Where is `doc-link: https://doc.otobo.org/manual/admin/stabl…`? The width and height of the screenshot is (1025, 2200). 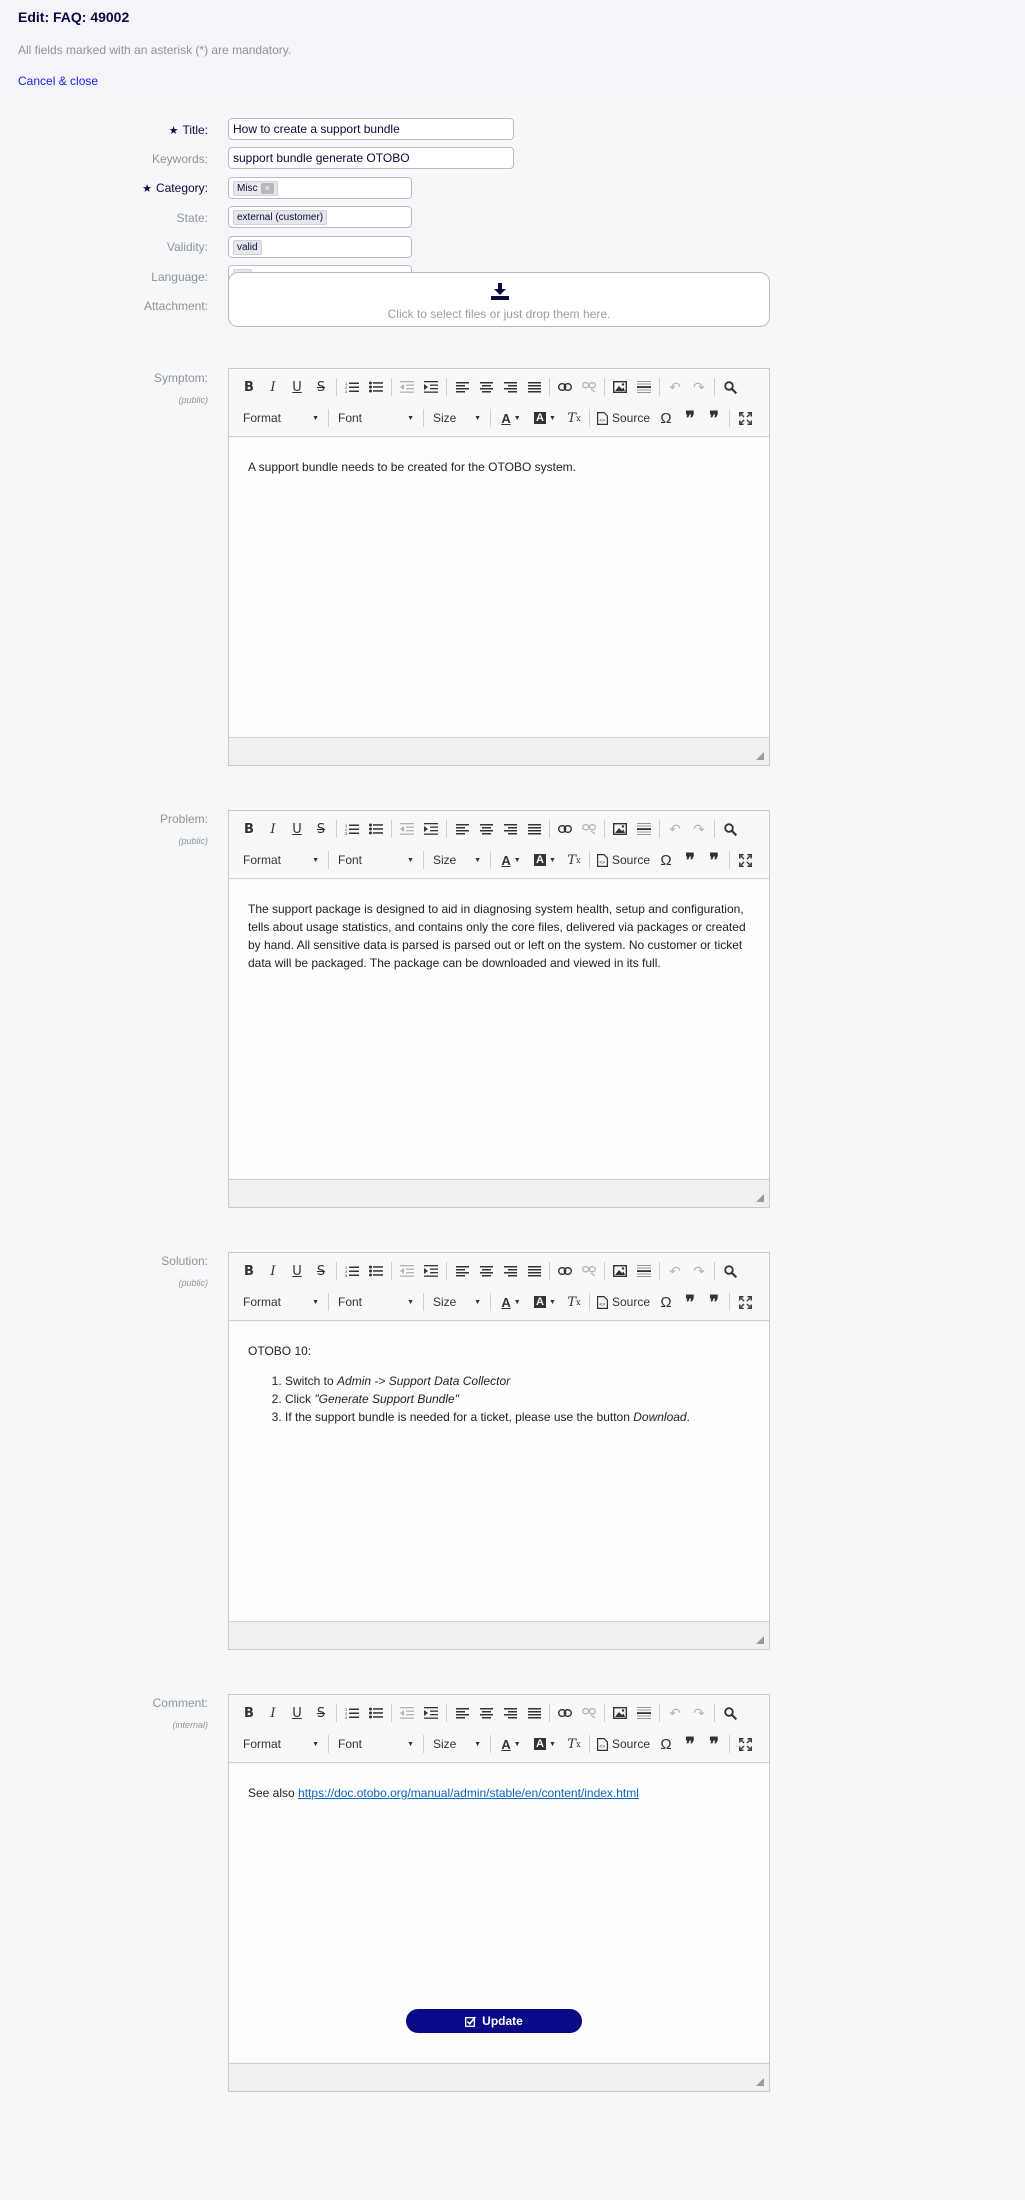 doc-link: https://doc.otobo.org/manual/admin/stabl… is located at coordinates (468, 1793).